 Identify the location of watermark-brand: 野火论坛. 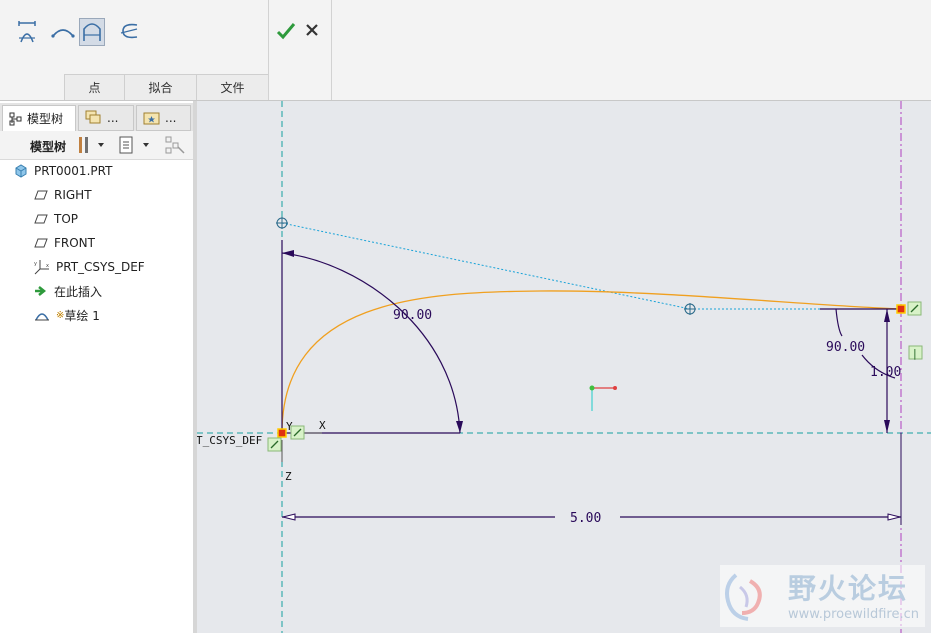
(848, 588).